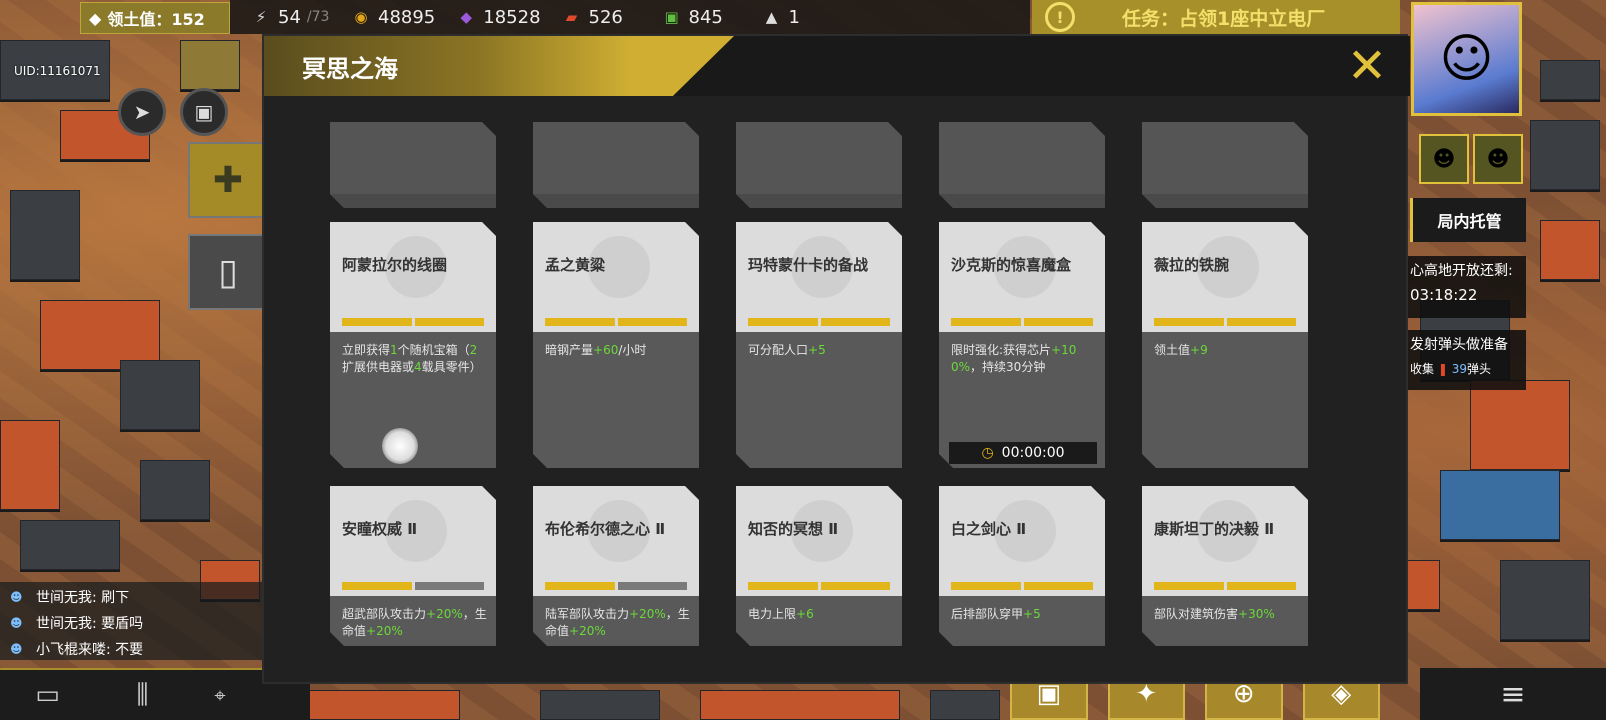 The image size is (1606, 720). Describe the element at coordinates (497, 17) in the screenshot. I see `resource-purple-crystal: ◆ 18528` at that location.